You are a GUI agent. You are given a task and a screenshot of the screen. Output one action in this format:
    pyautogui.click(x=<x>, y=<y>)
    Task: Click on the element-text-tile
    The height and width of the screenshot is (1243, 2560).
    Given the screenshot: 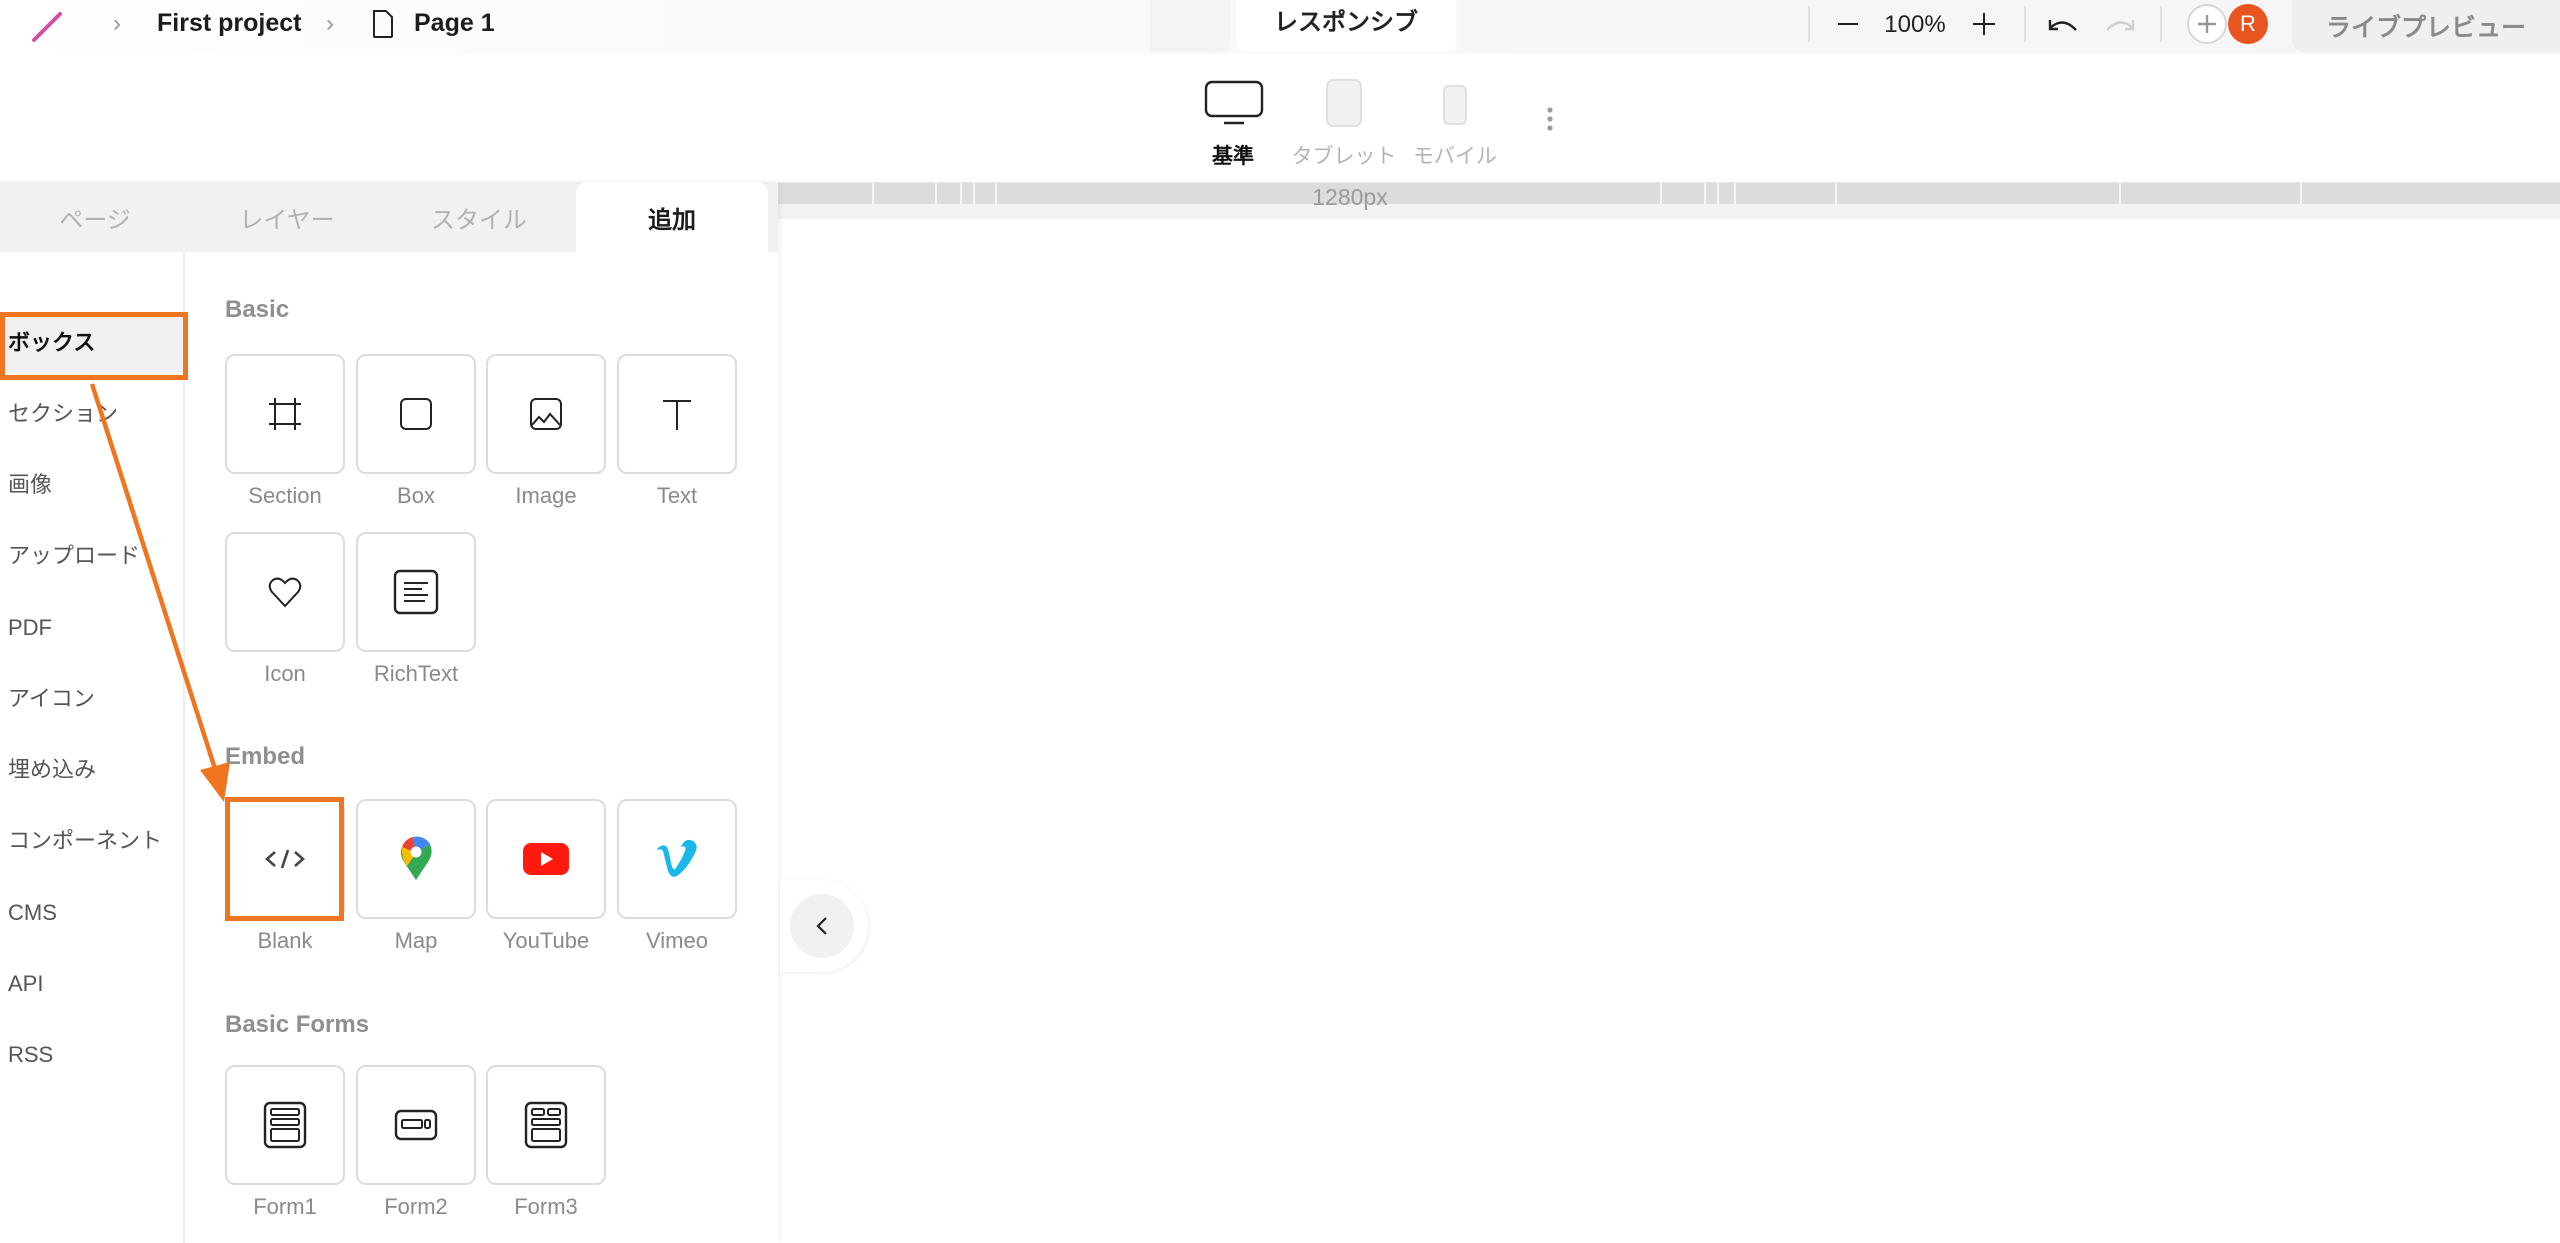 What is the action you would take?
    pyautogui.click(x=677, y=414)
    